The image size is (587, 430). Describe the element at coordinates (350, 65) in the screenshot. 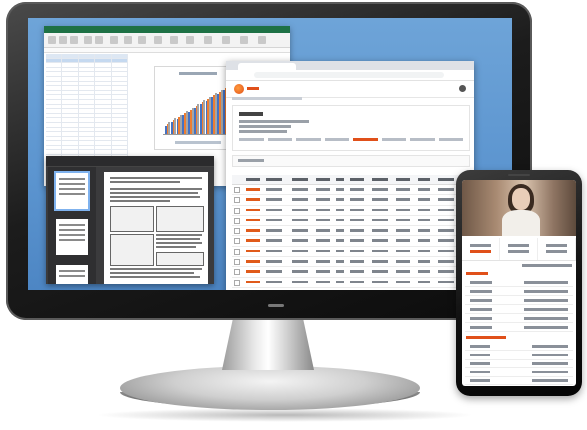

I see `browser-tab-strip` at that location.